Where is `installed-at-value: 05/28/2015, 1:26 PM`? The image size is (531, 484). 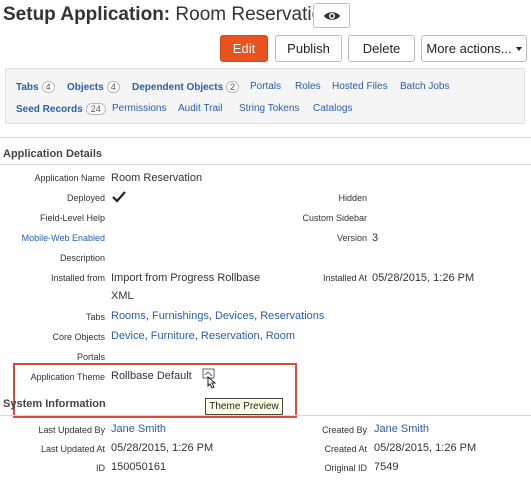 installed-at-value: 05/28/2015, 1:26 PM is located at coordinates (423, 278).